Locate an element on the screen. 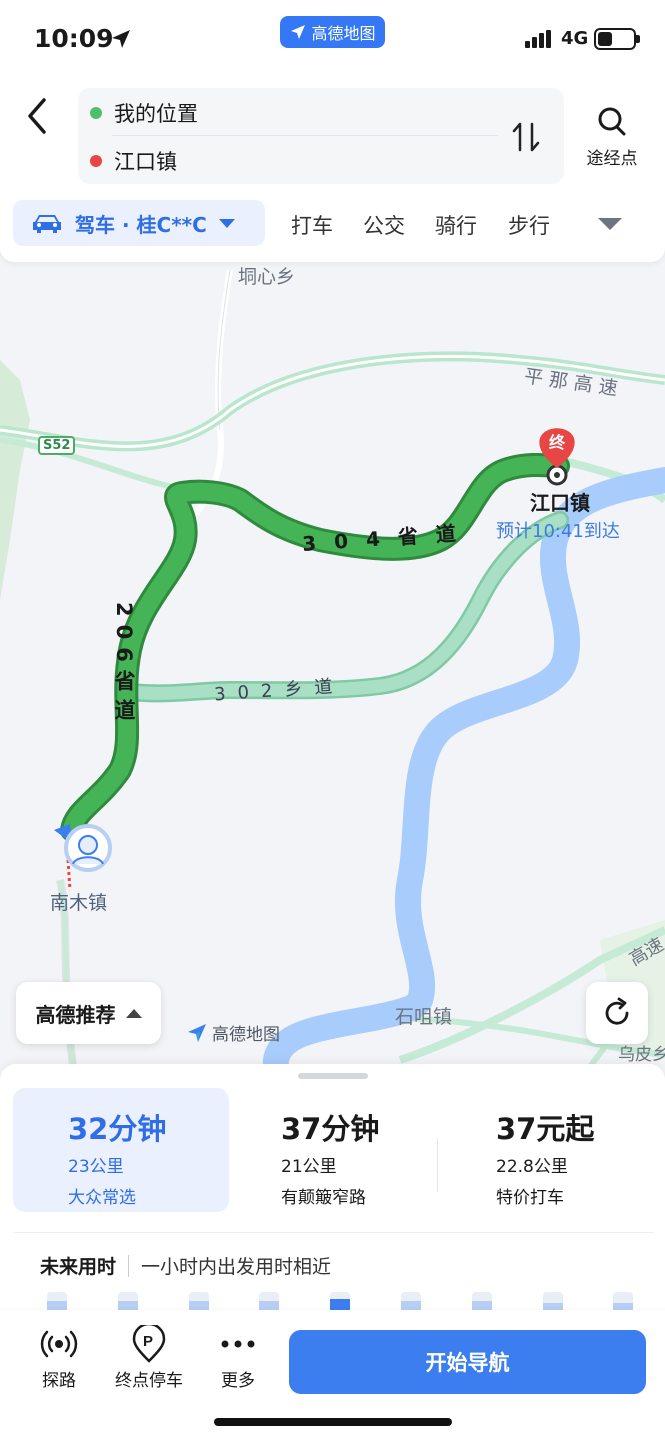 This screenshot has width=665, height=1439. chevron-up-icon is located at coordinates (133, 1013).